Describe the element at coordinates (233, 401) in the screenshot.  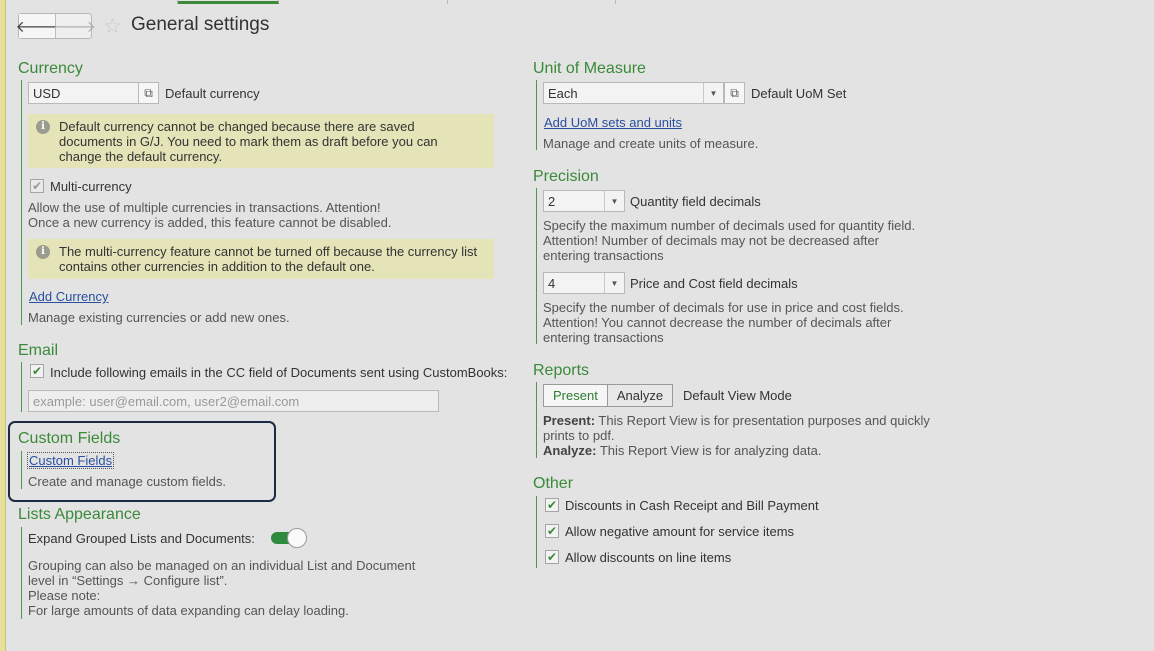
I see `cc-emails-input: example: user@email.com, user2@email.com` at that location.